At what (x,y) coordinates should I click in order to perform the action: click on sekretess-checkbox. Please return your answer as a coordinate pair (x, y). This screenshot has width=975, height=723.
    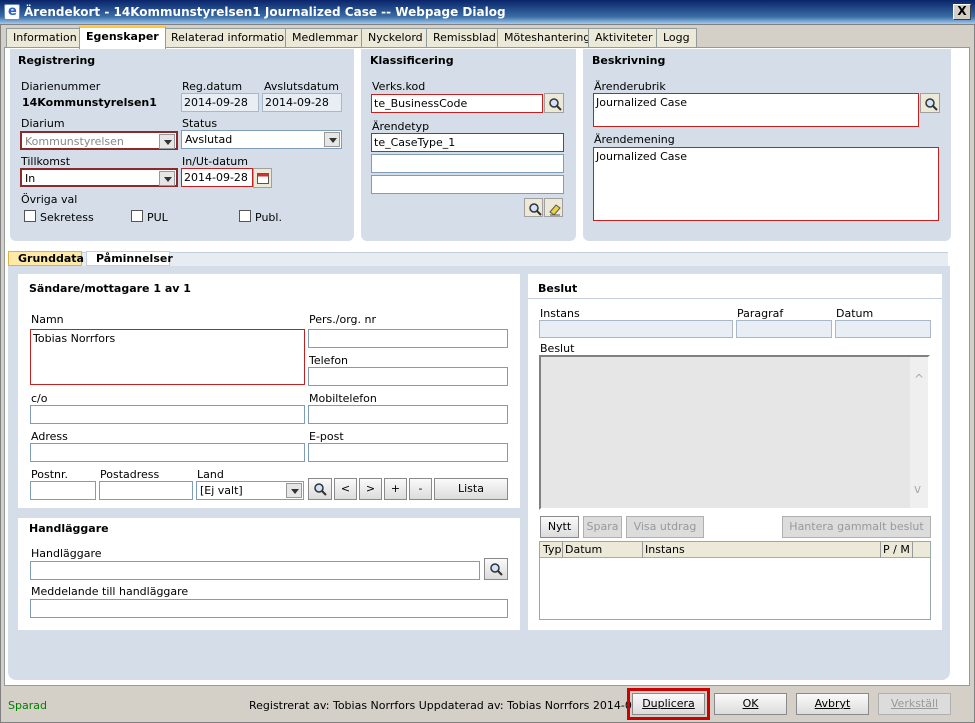
    Looking at the image, I should click on (30, 216).